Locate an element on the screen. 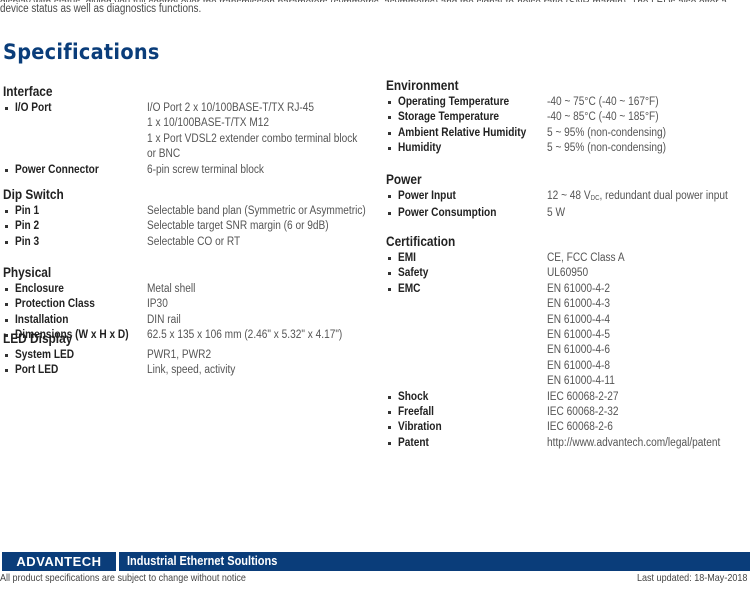 The height and width of the screenshot is (591, 750). spec-row-safety: Safety UL60950 is located at coordinates (568, 273).